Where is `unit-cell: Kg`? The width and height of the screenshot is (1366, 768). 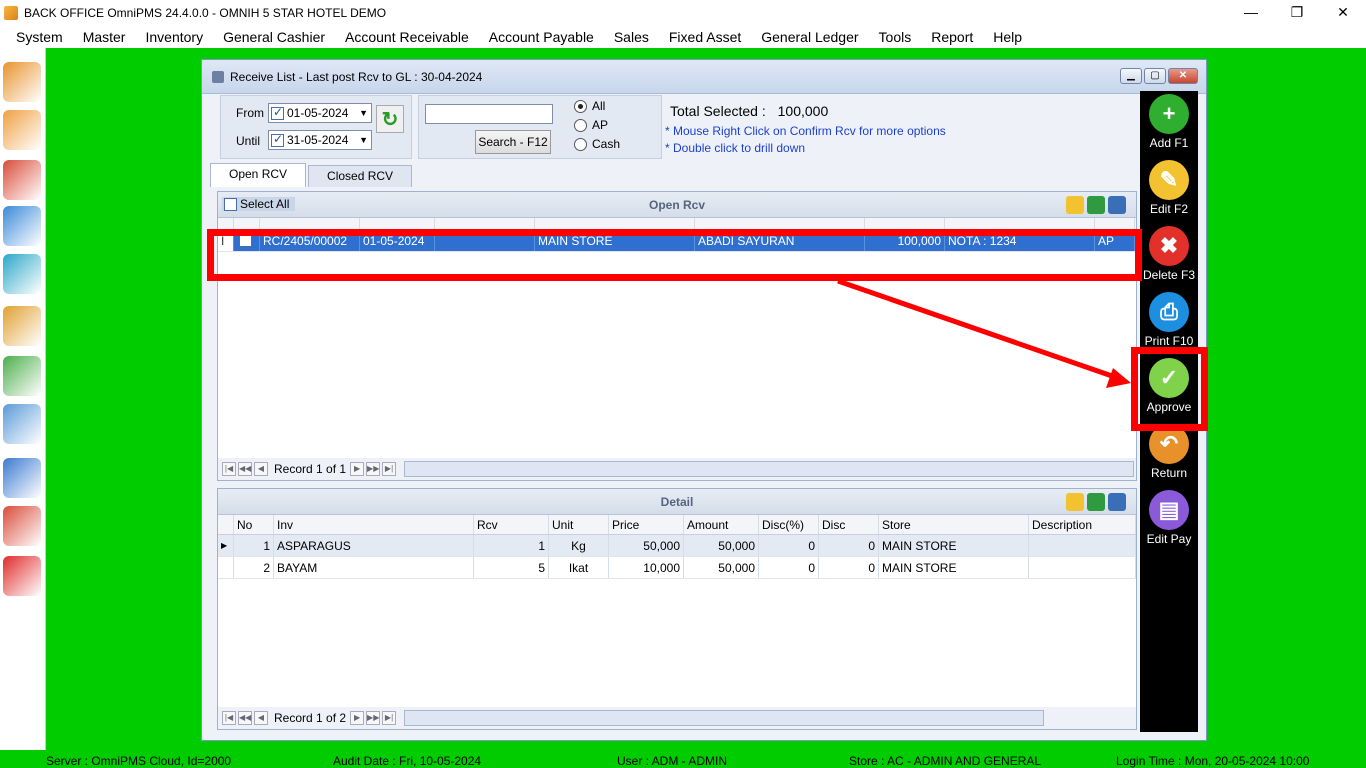 unit-cell: Kg is located at coordinates (579, 545).